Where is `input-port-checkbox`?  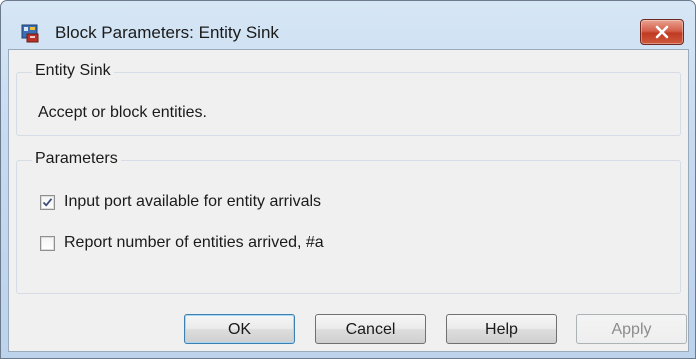 input-port-checkbox is located at coordinates (47, 202).